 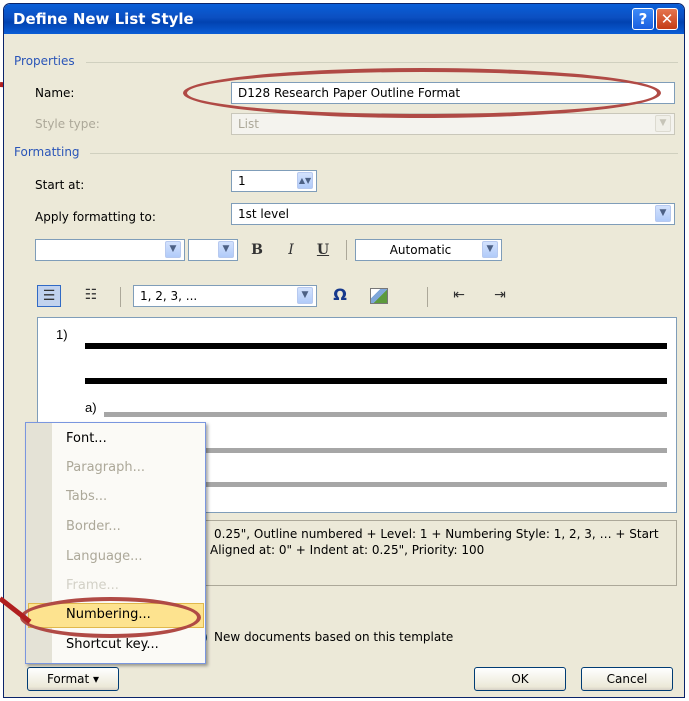 I want to click on font-color-select: Automatic, so click(x=428, y=250).